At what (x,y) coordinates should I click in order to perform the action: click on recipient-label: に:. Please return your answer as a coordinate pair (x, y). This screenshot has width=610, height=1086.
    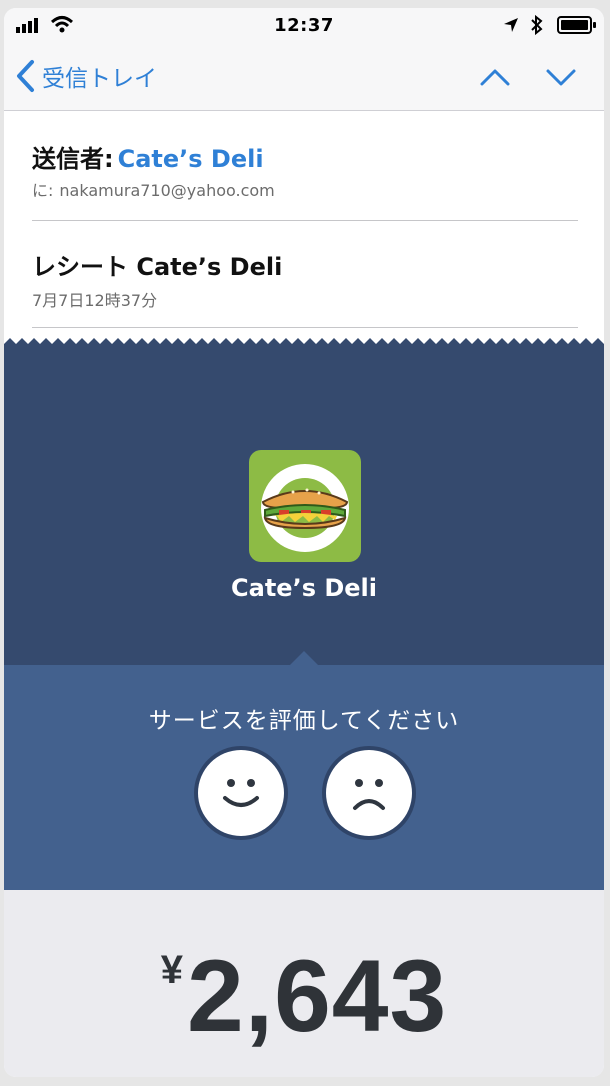
    Looking at the image, I should click on (43, 190).